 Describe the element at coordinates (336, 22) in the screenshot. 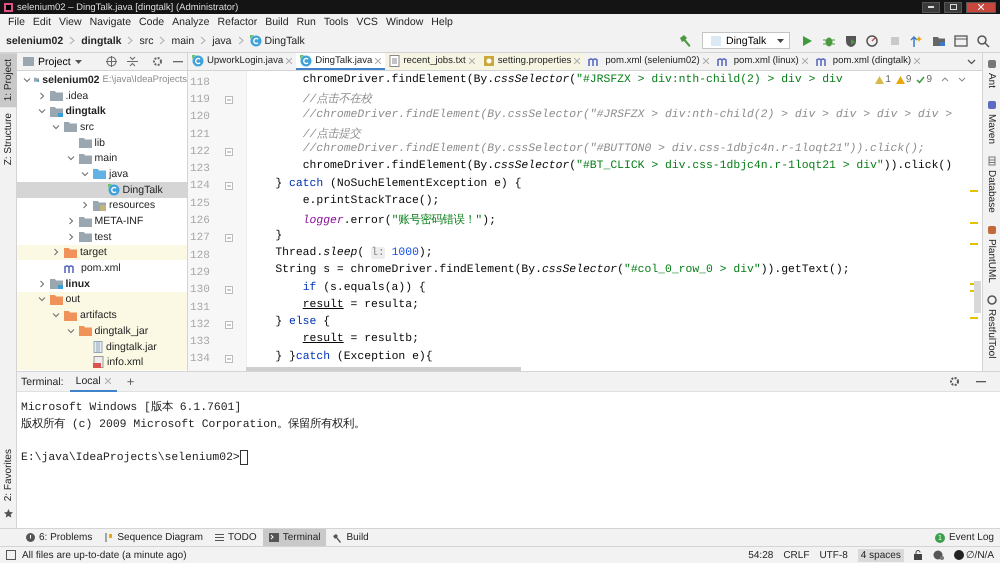

I see `menu-item: Tools` at that location.